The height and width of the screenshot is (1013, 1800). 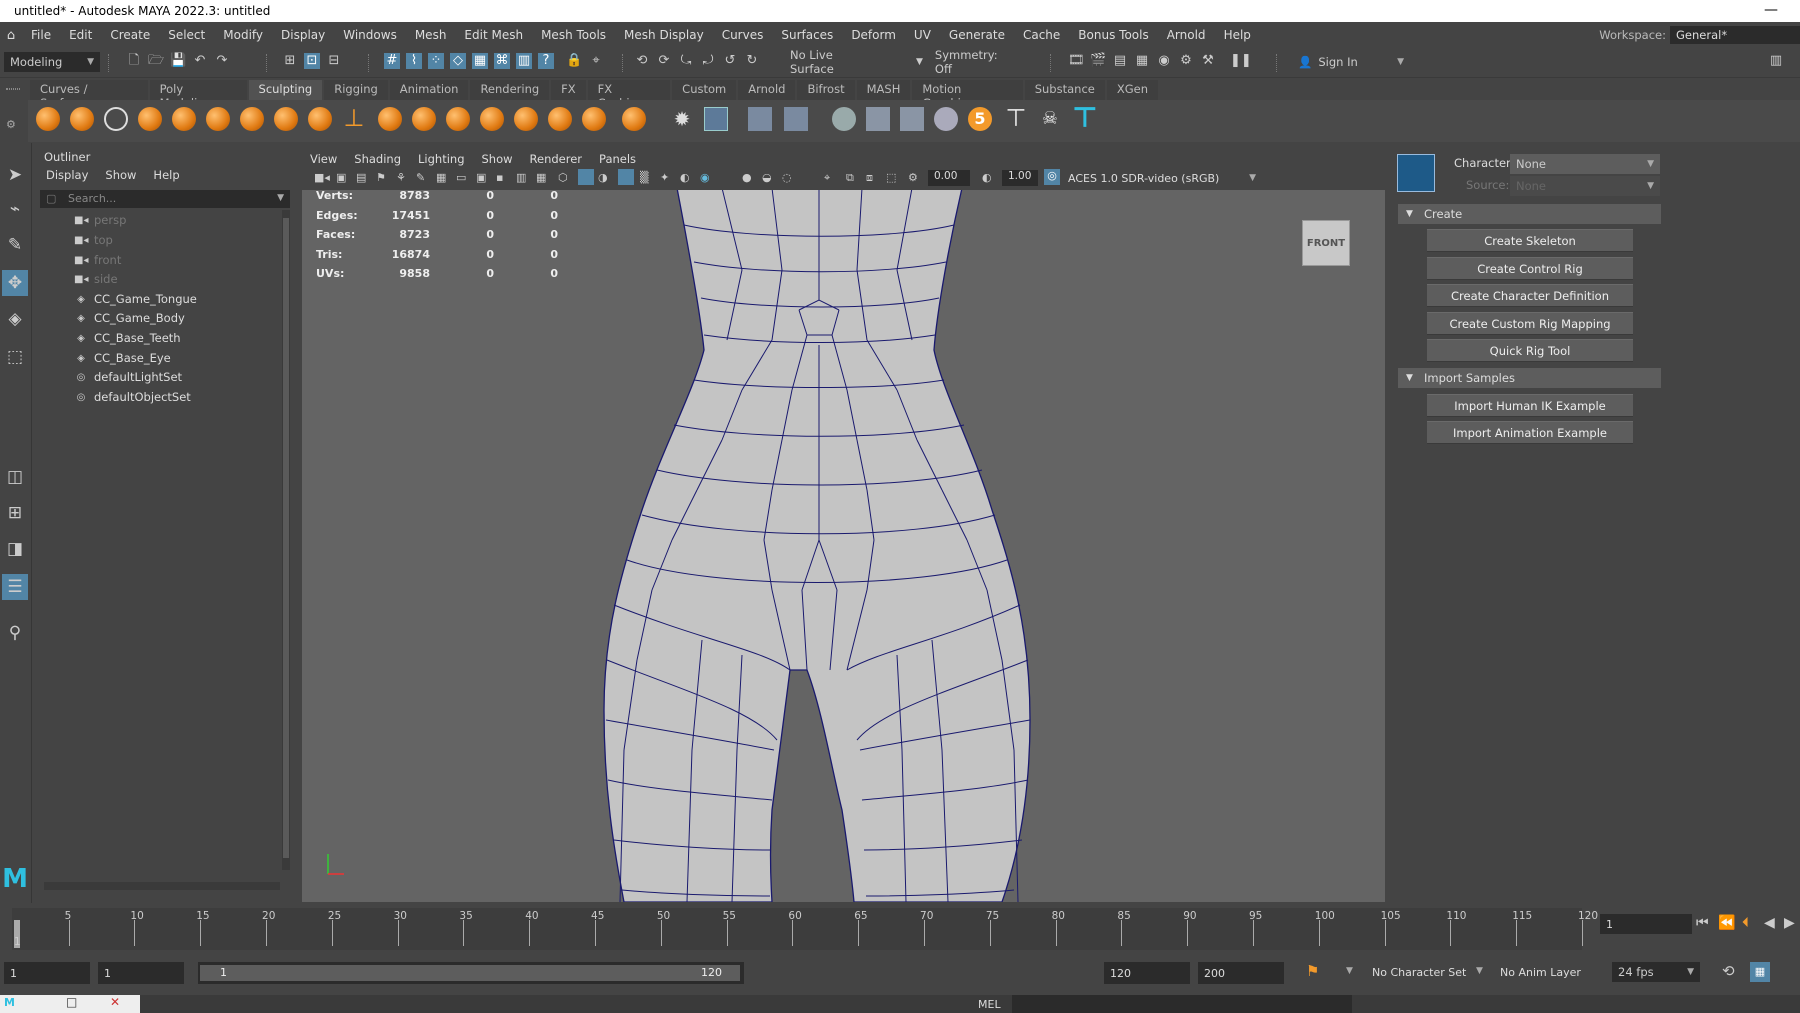 I want to click on sculpt-brush-icon, so click(x=48, y=119).